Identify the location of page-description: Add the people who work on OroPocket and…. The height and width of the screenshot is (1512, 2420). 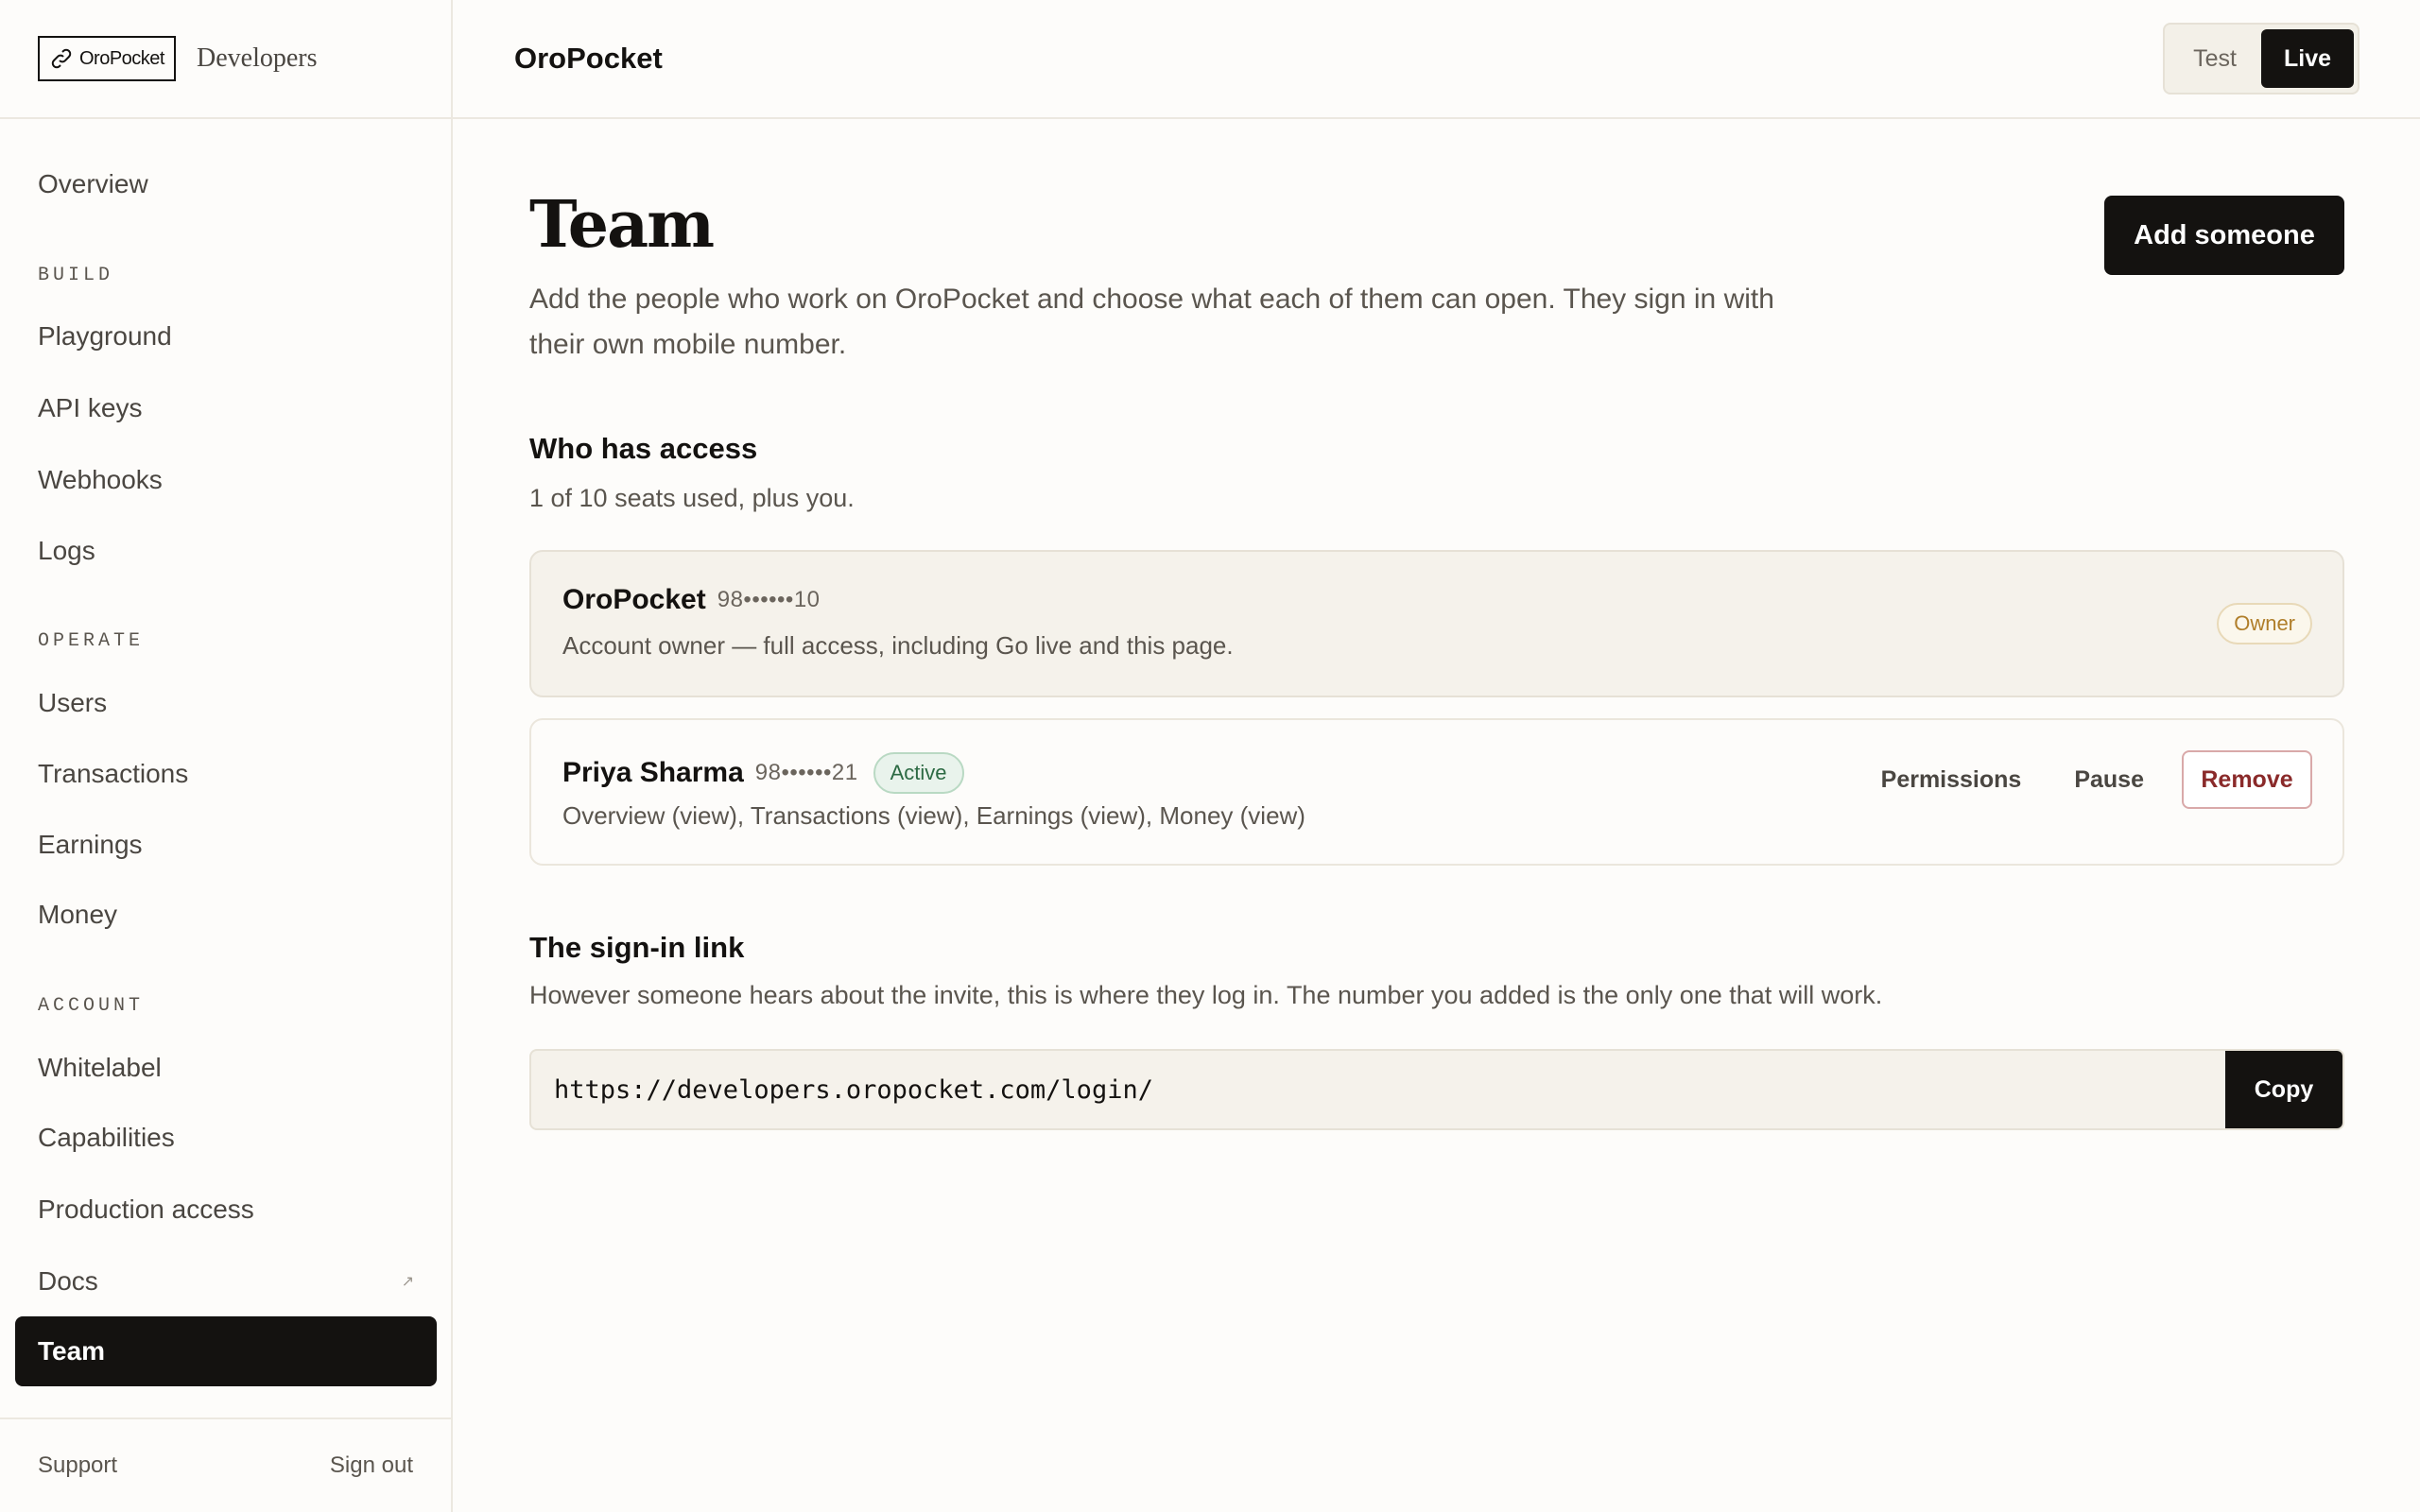
(1151, 322).